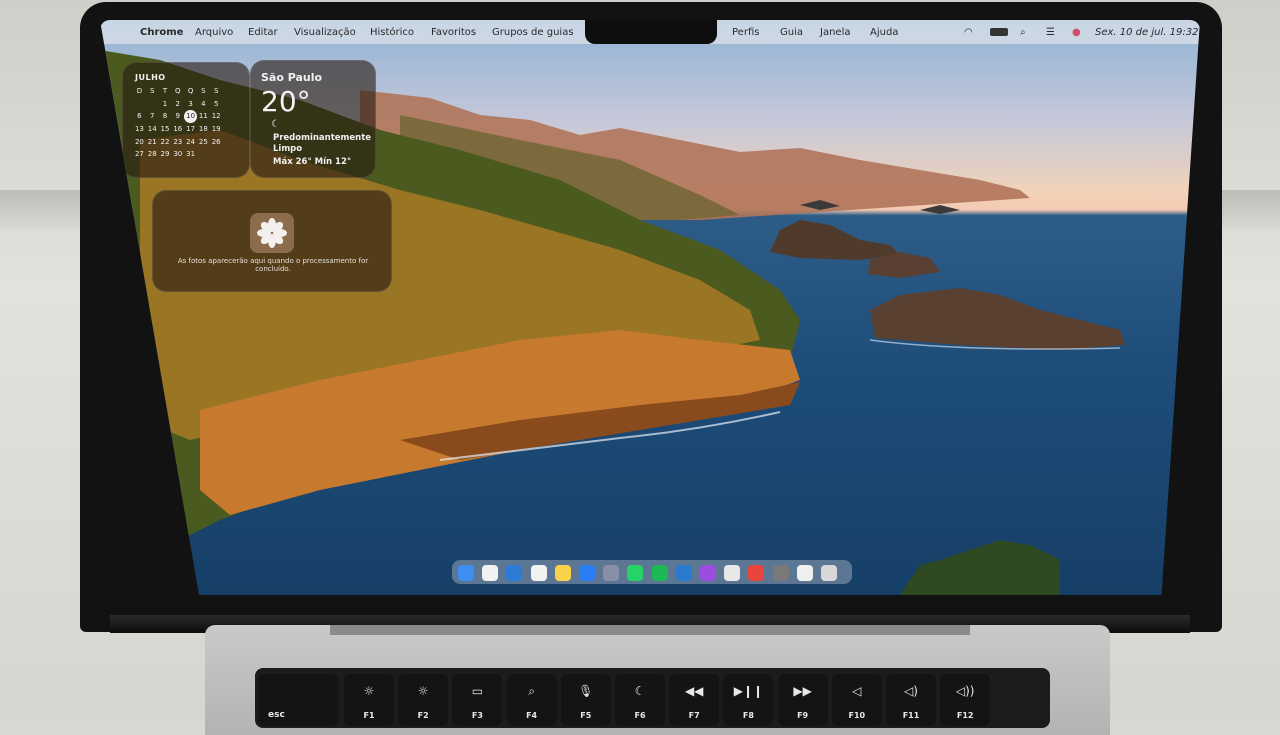 The image size is (1280, 735). Describe the element at coordinates (214, 32) in the screenshot. I see `menu-arquivo: Arquivo` at that location.